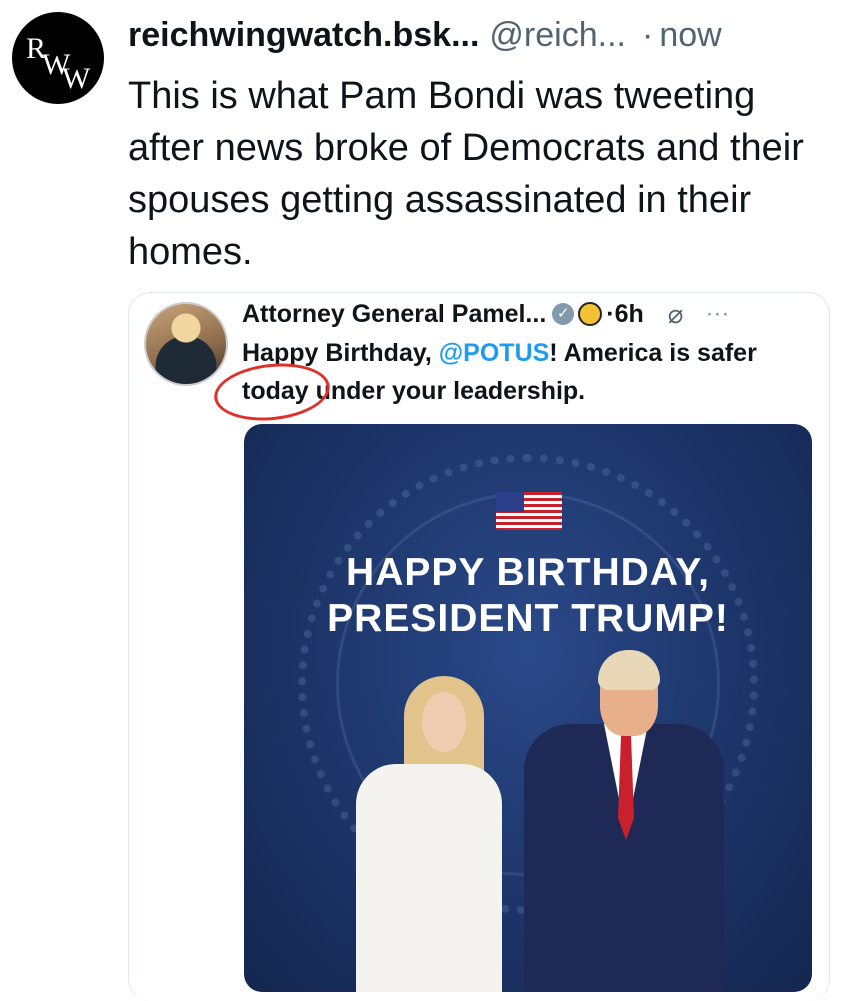 The height and width of the screenshot is (1001, 863). I want to click on verified-check-icon: ✓, so click(563, 314).